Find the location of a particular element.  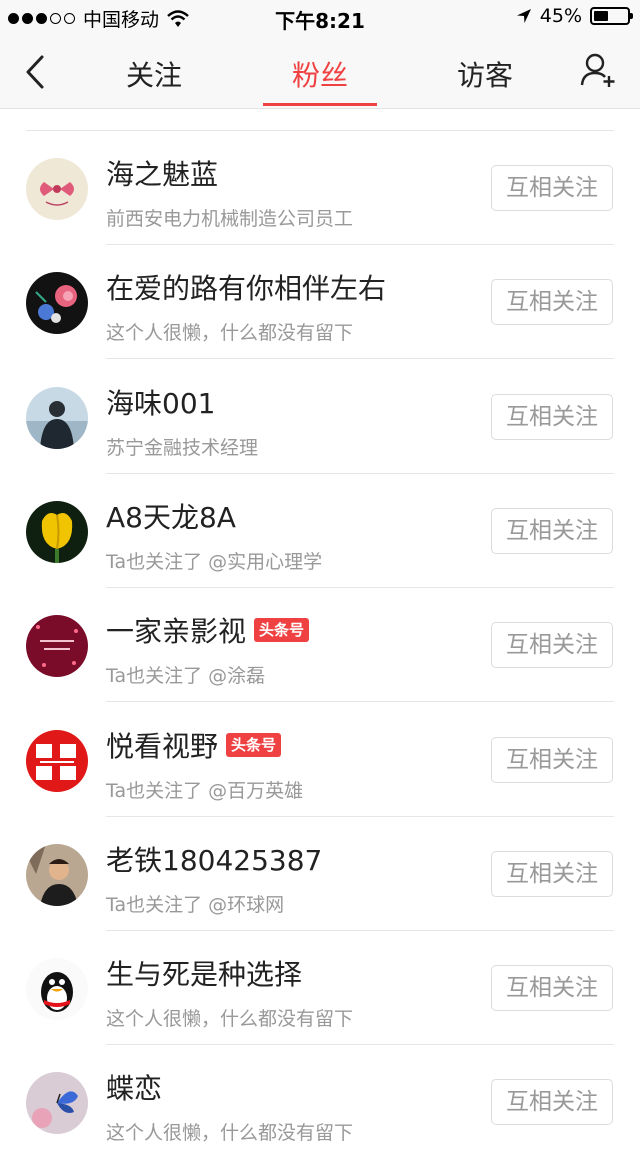

user-name: 一家亲影视 is located at coordinates (176, 630).